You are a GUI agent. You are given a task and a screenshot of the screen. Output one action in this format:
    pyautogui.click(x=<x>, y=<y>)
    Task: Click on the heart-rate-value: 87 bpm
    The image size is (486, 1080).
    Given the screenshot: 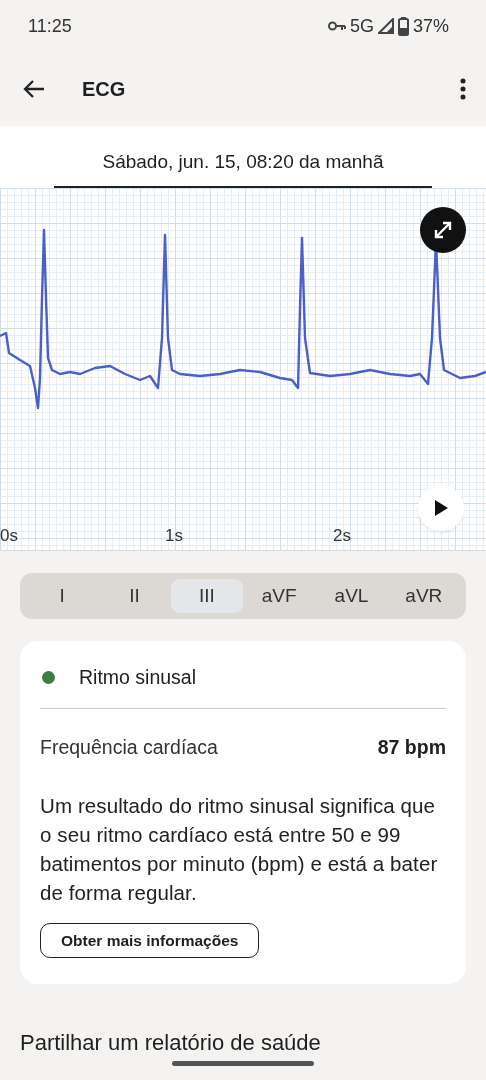 What is the action you would take?
    pyautogui.click(x=411, y=748)
    